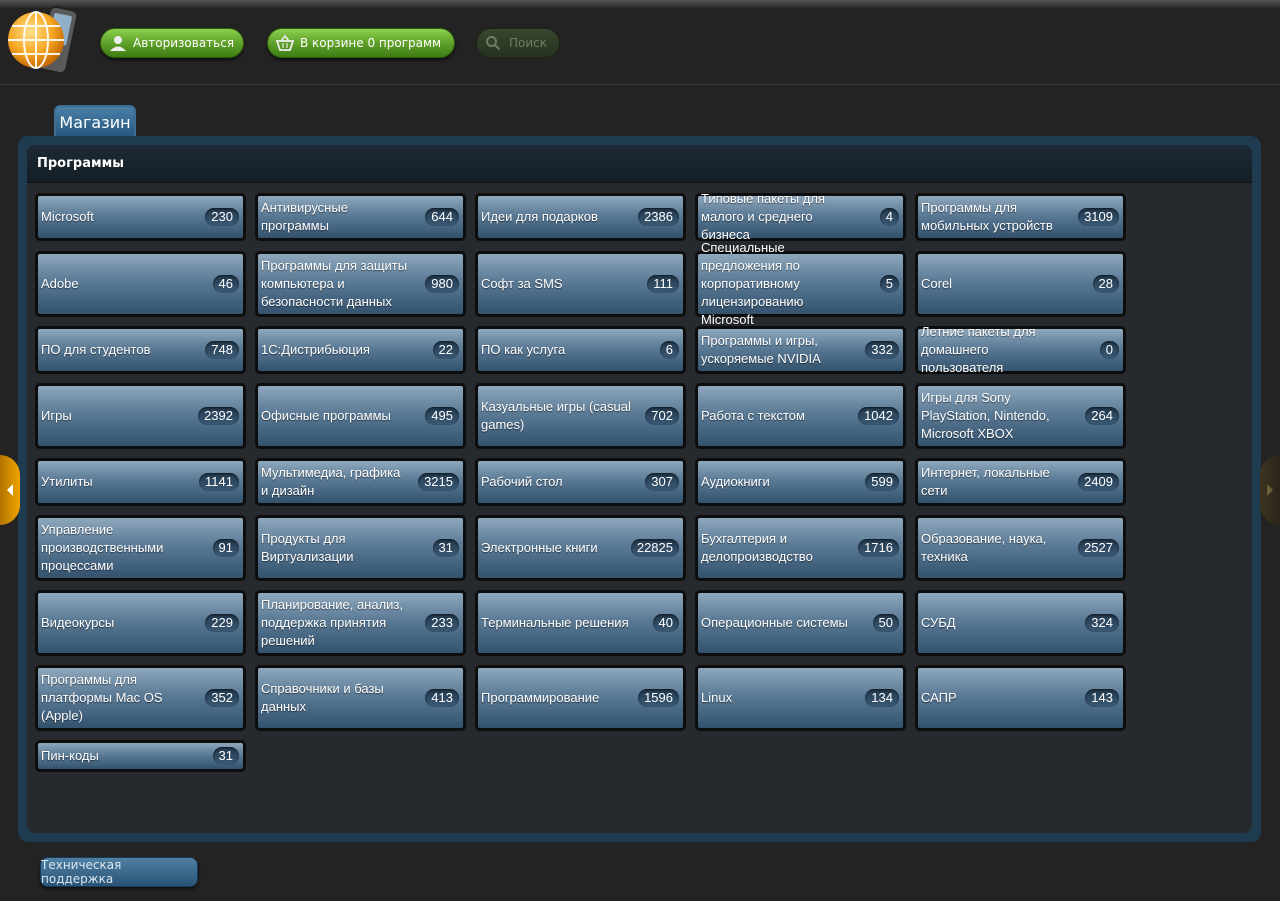  I want to click on category-label: Игры, so click(56, 415).